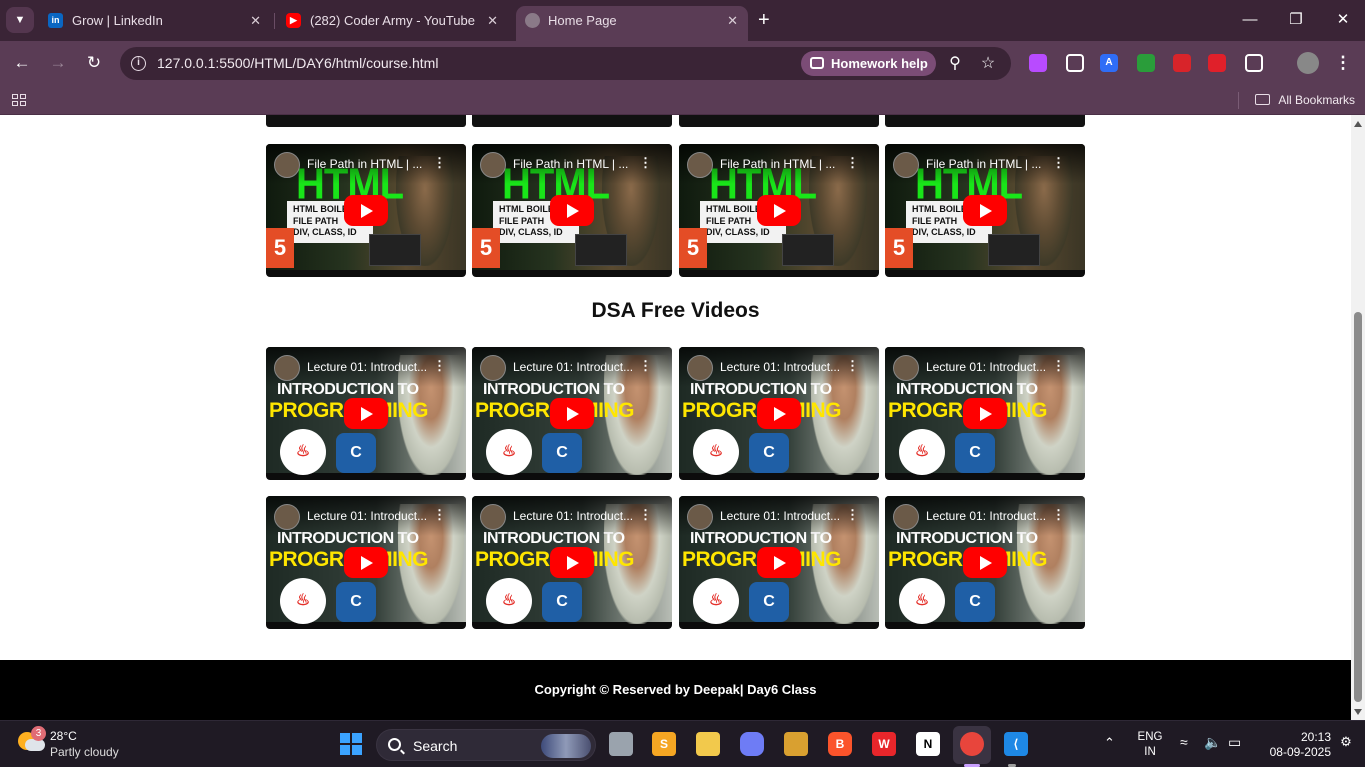 Image resolution: width=1365 pixels, height=767 pixels. I want to click on sublime-text-icon: S, so click(664, 744).